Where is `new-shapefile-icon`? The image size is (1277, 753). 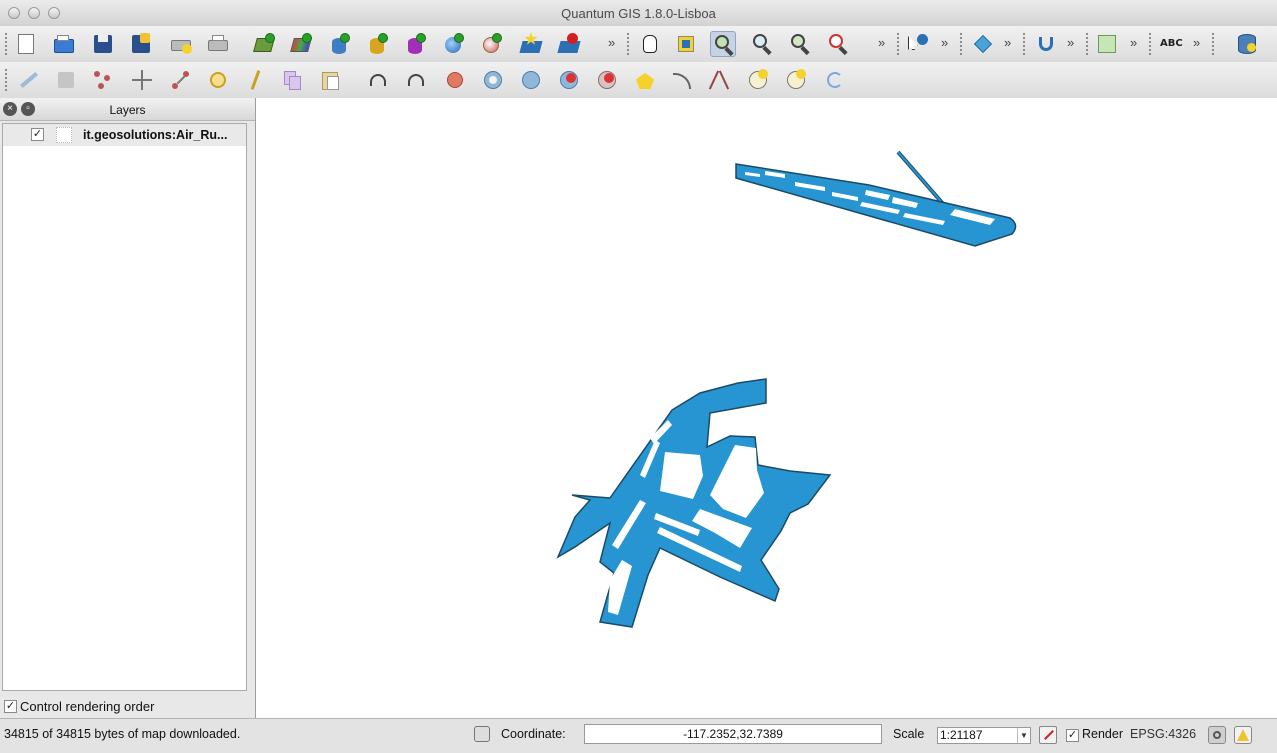
new-shapefile-icon is located at coordinates (531, 44).